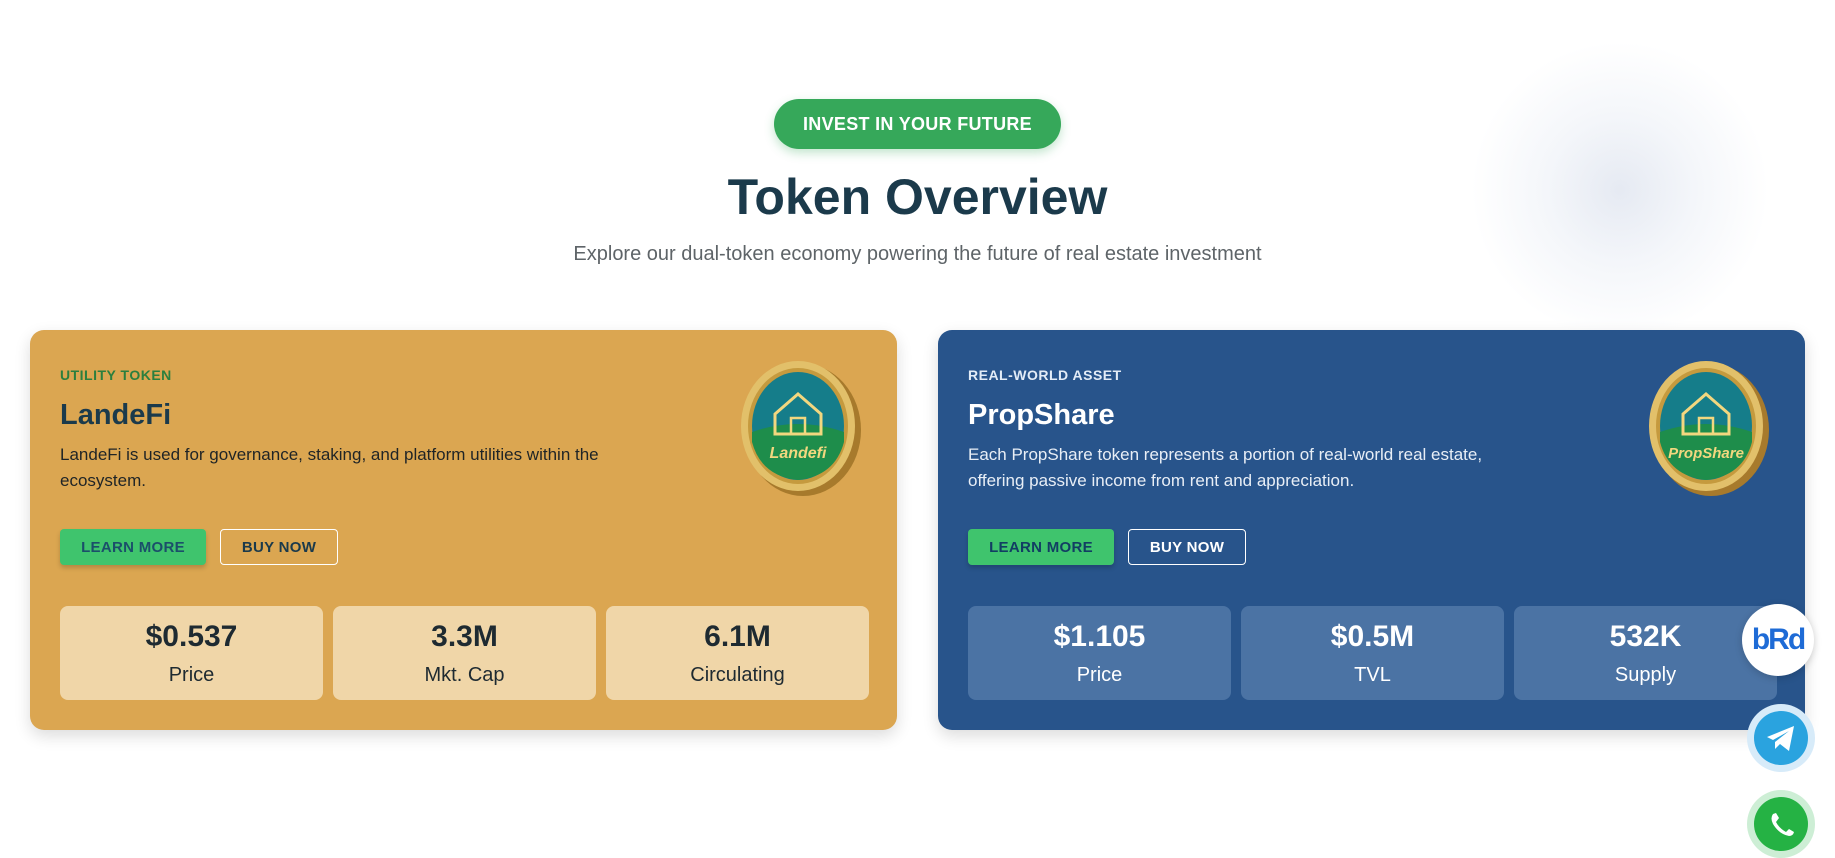  I want to click on stat-price: $0.537 Price, so click(191, 653).